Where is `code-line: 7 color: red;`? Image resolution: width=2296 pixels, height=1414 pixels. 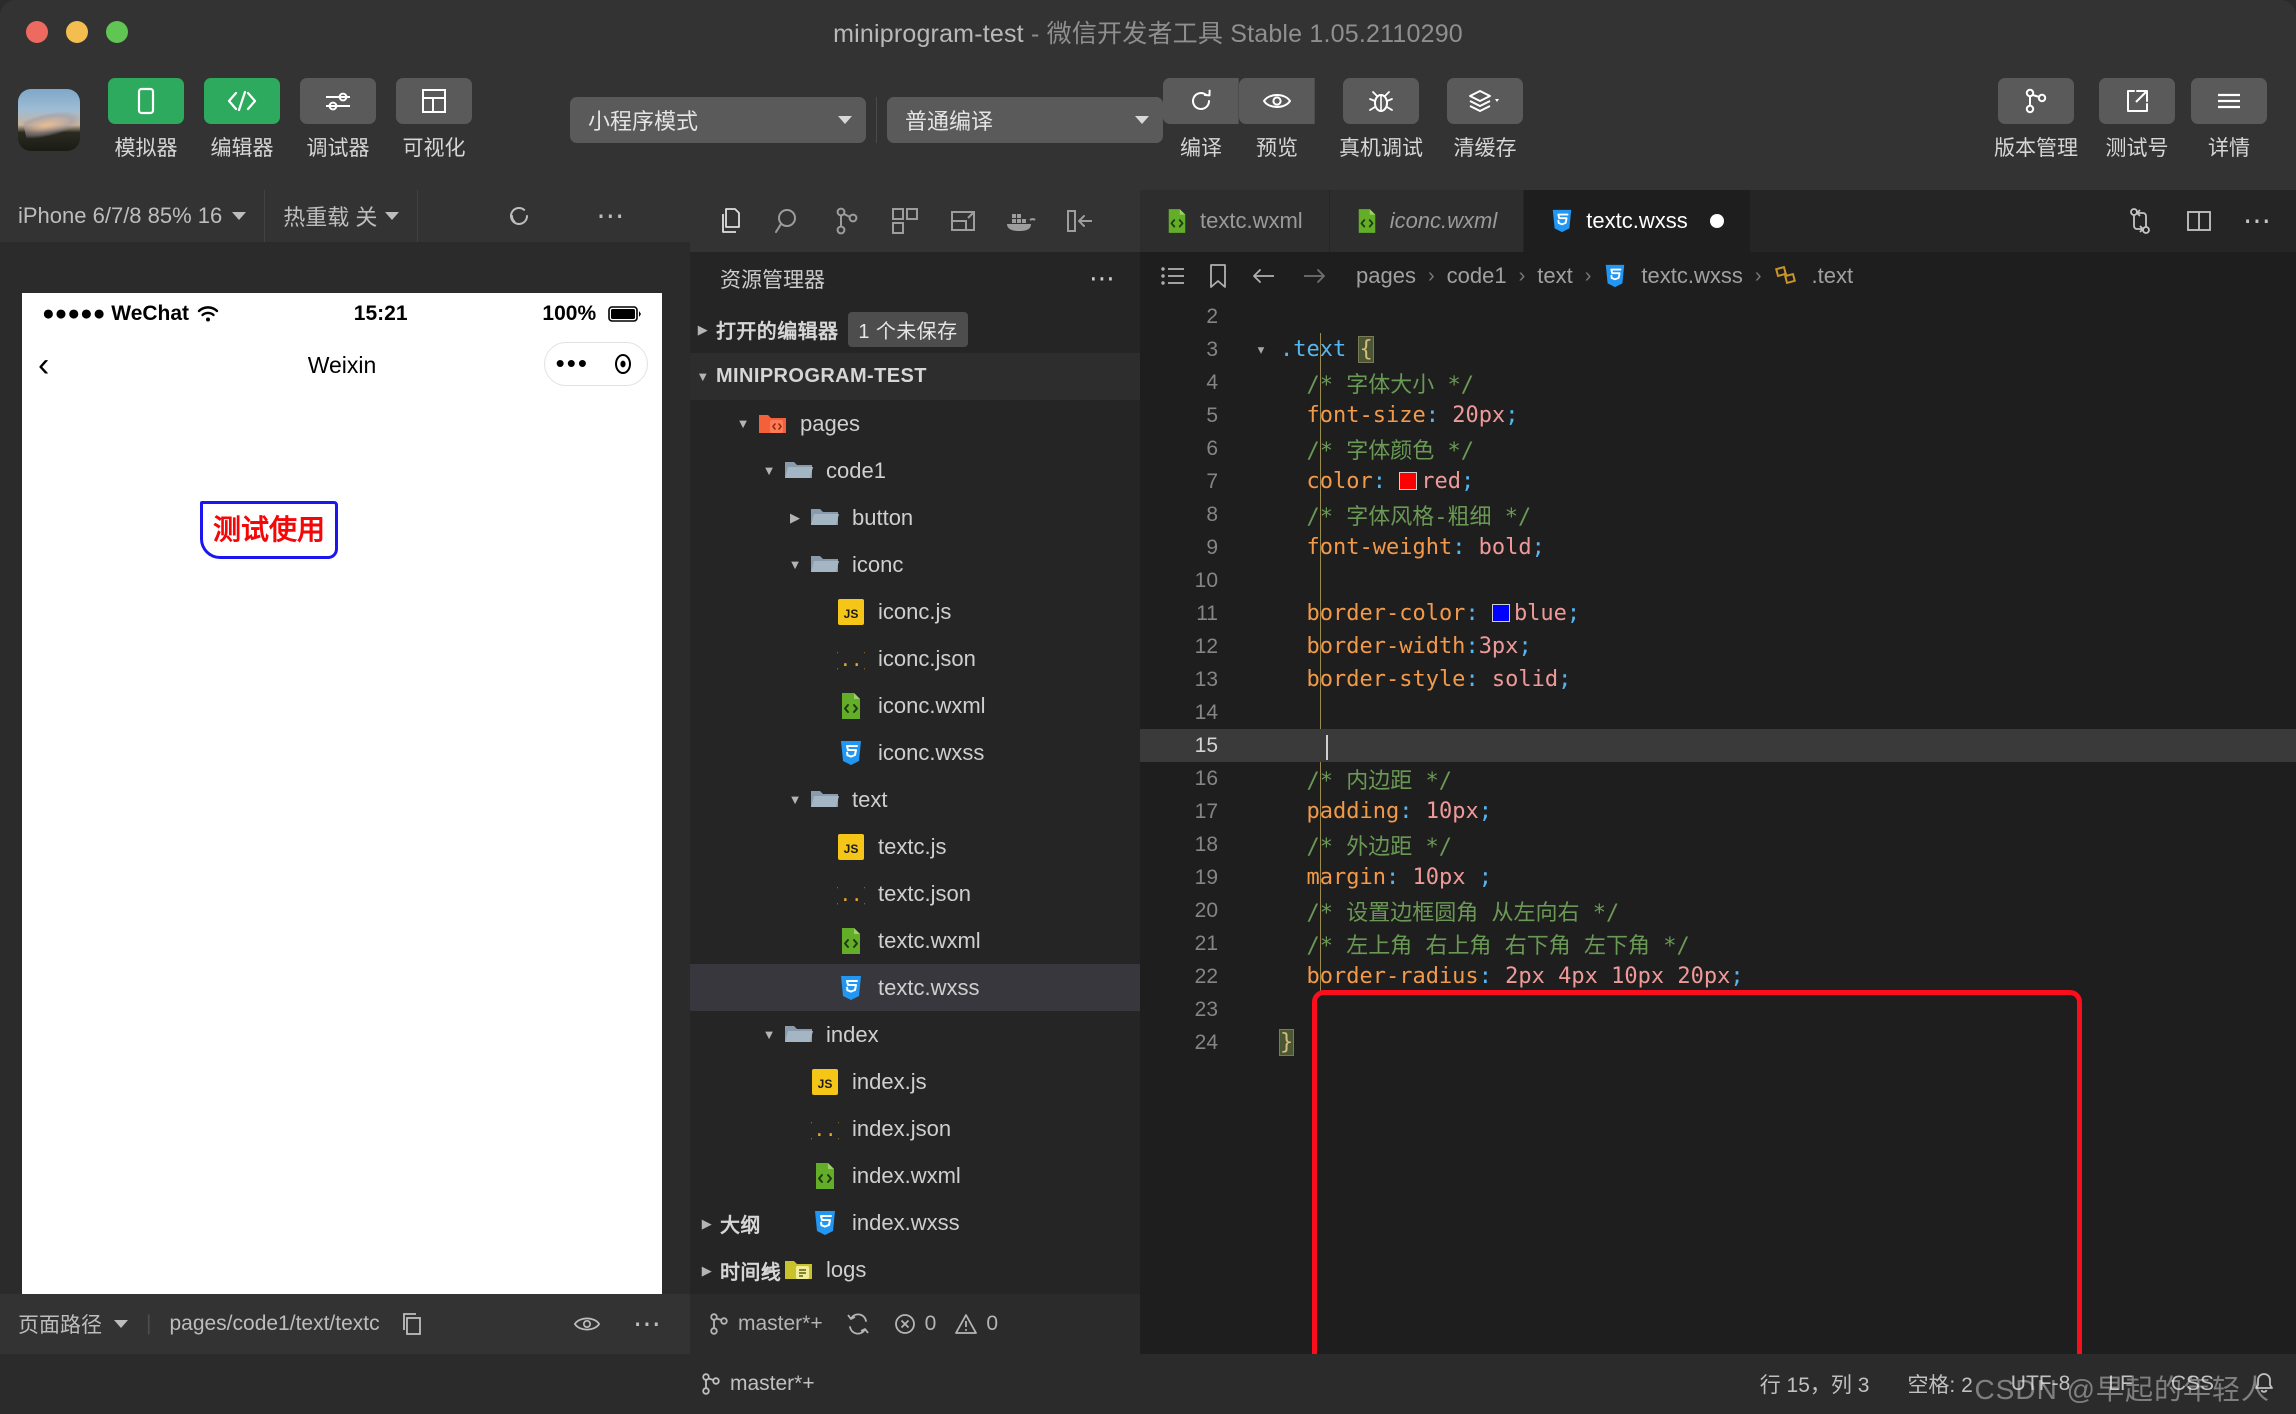 code-line: 7 color: red; is located at coordinates (1718, 481).